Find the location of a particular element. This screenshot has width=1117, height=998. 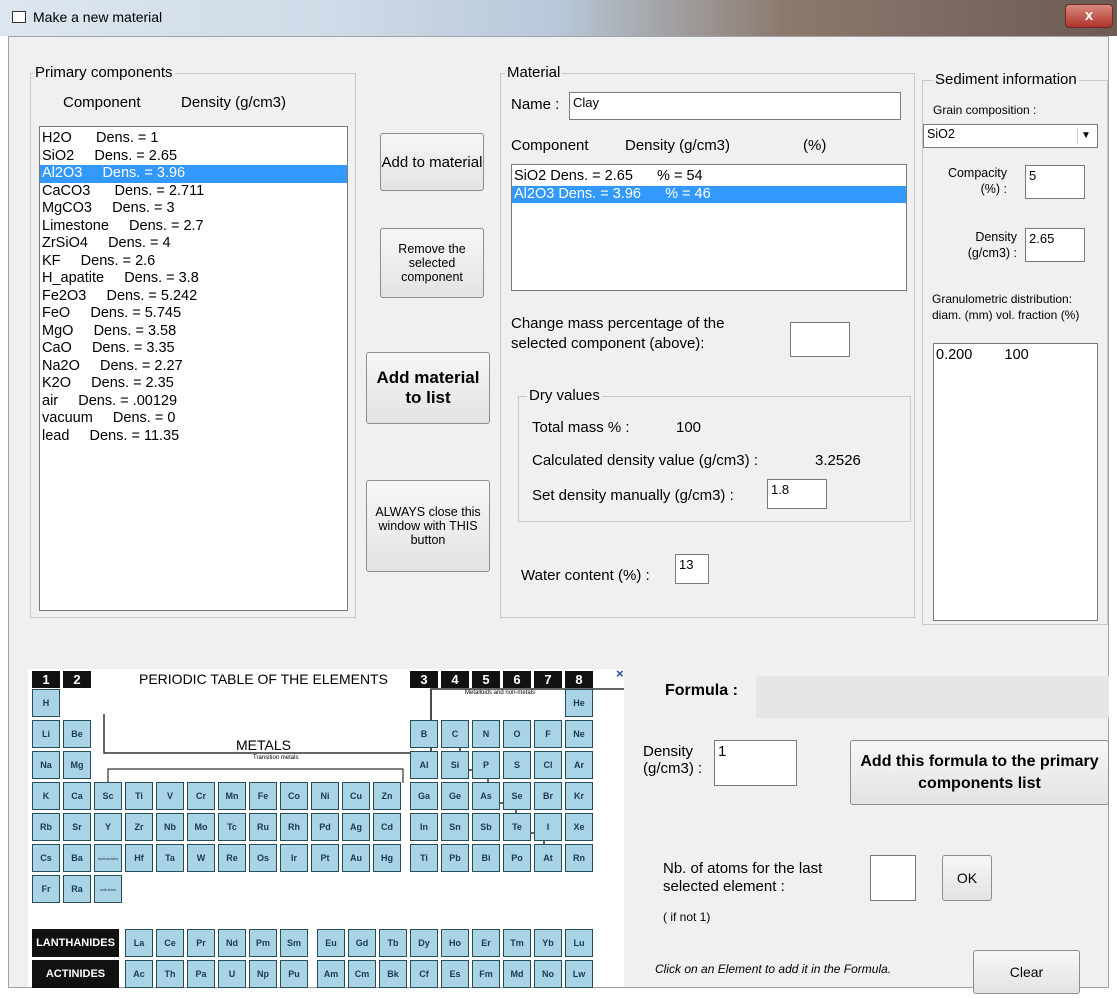

primary-list-item: SiO2 Dens. = 2.65 is located at coordinates (193, 157).